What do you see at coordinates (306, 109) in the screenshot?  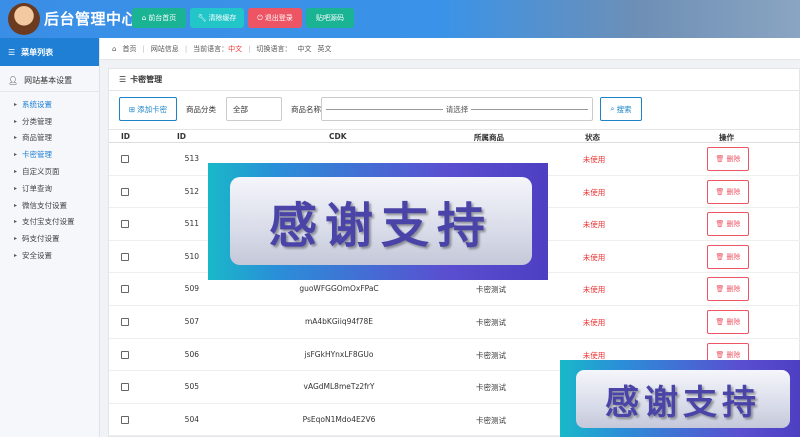 I see `product-name-label: 商品名称` at bounding box center [306, 109].